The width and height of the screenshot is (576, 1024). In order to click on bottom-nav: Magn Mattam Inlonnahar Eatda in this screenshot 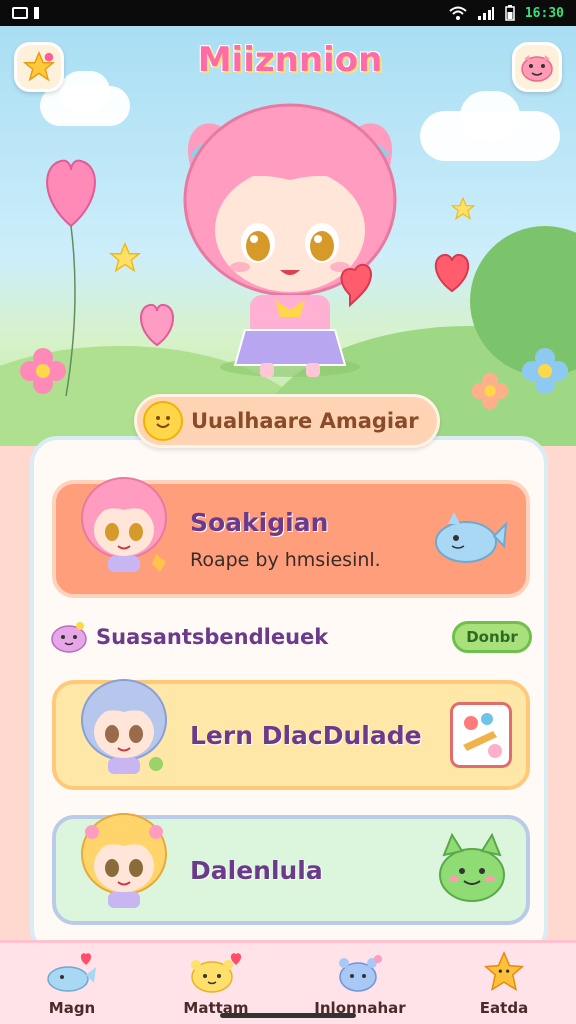, I will do `click(288, 982)`.